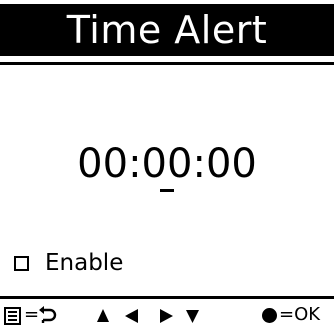 The width and height of the screenshot is (334, 331). Describe the element at coordinates (131, 316) in the screenshot. I see `left-arrow-icon` at that location.